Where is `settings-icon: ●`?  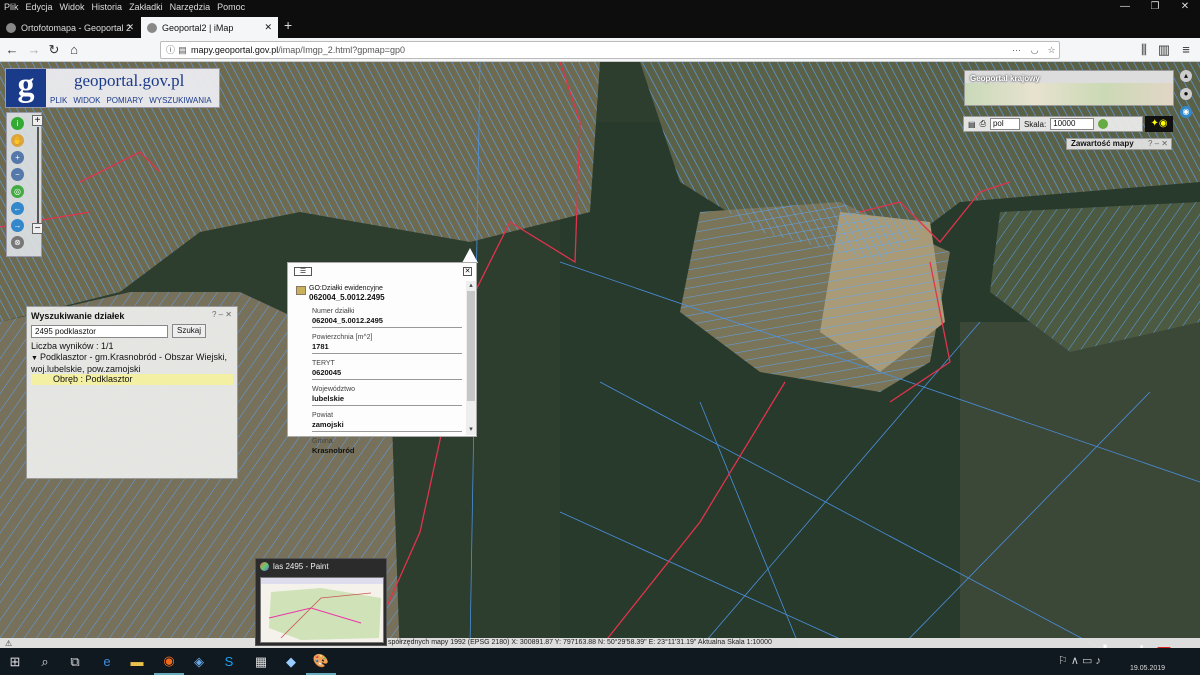 settings-icon: ● is located at coordinates (1186, 94).